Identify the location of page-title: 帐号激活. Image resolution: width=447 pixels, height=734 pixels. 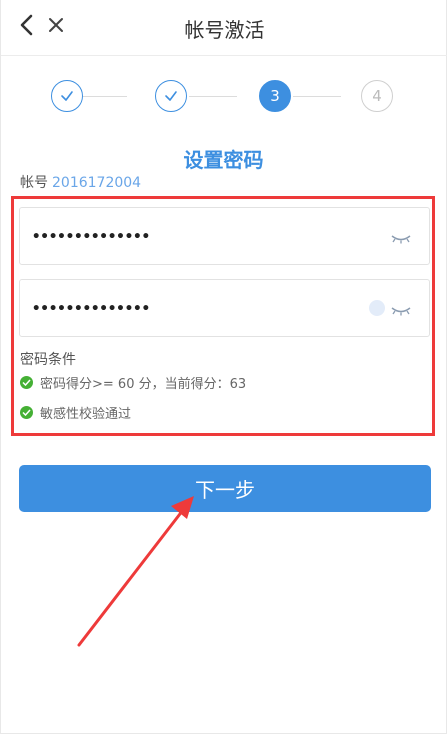
(224, 30).